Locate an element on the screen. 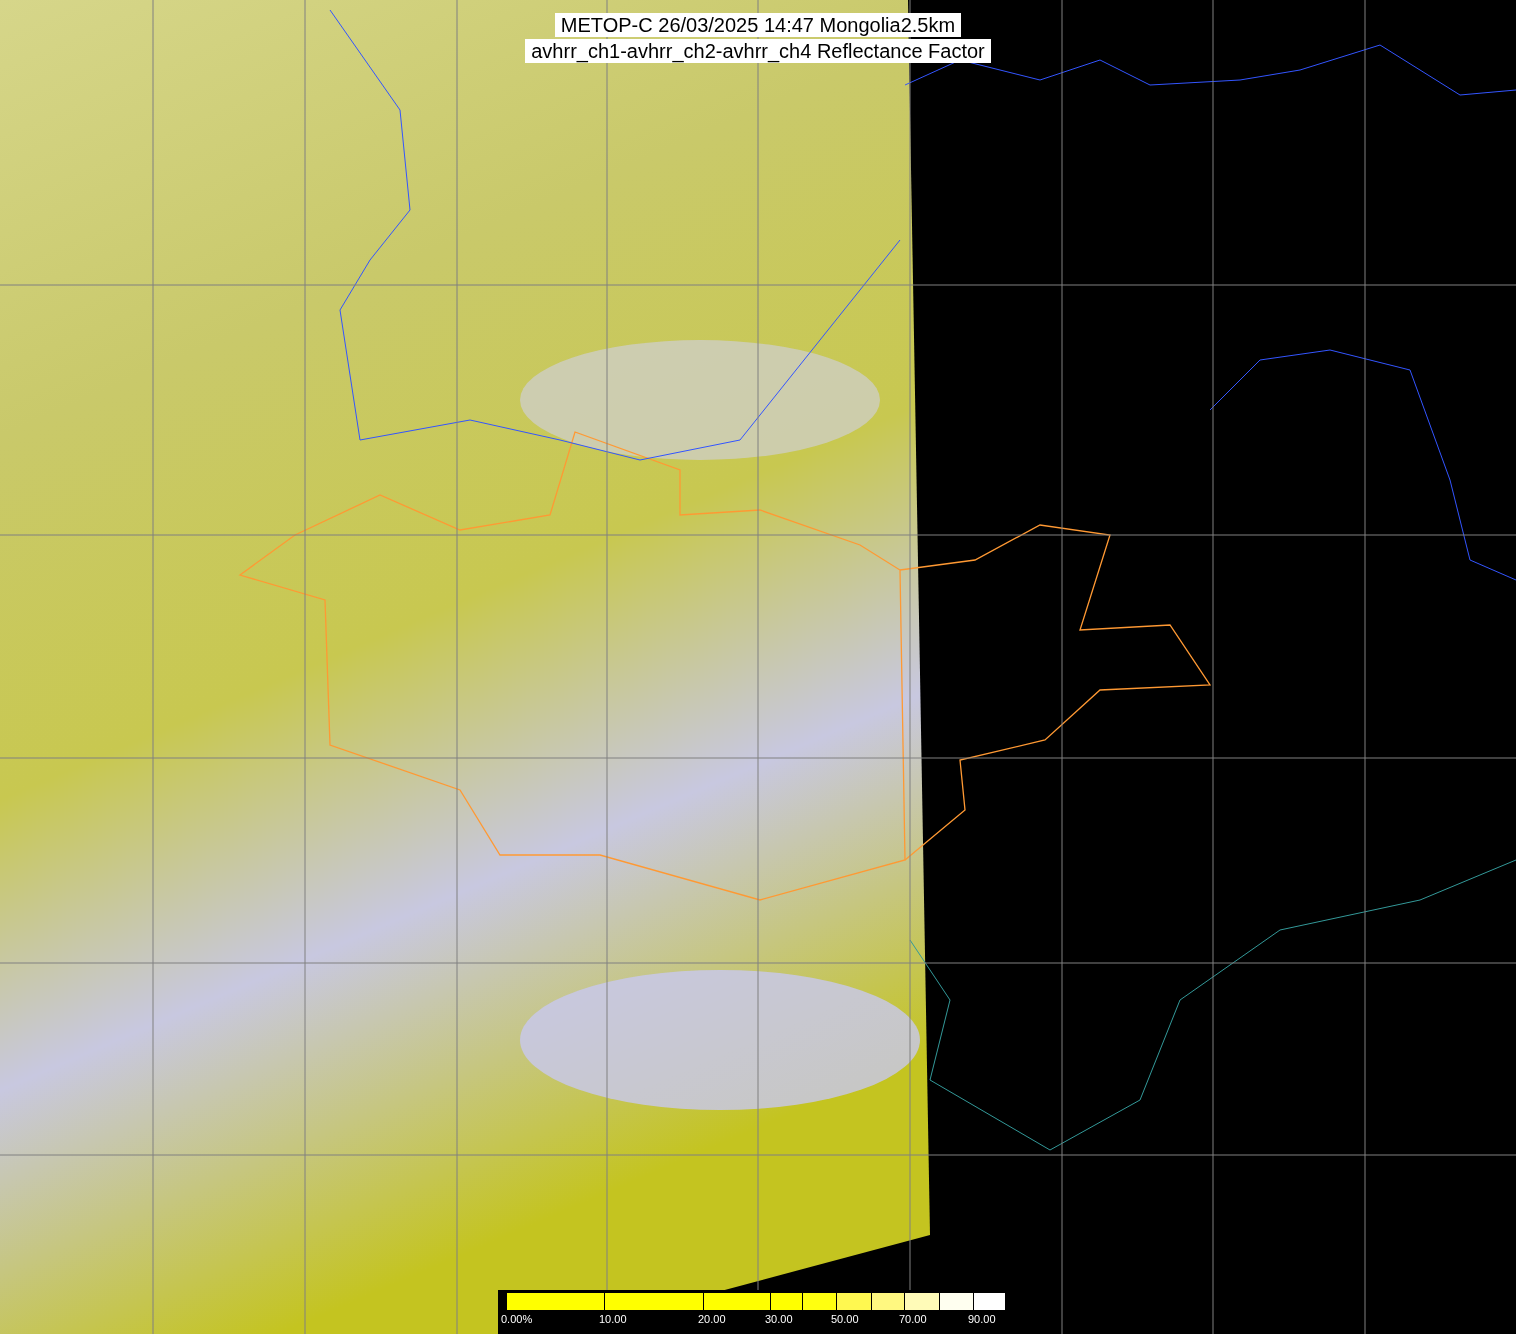 The image size is (1516, 1334). colorbar-label: 70.00 is located at coordinates (913, 1319).